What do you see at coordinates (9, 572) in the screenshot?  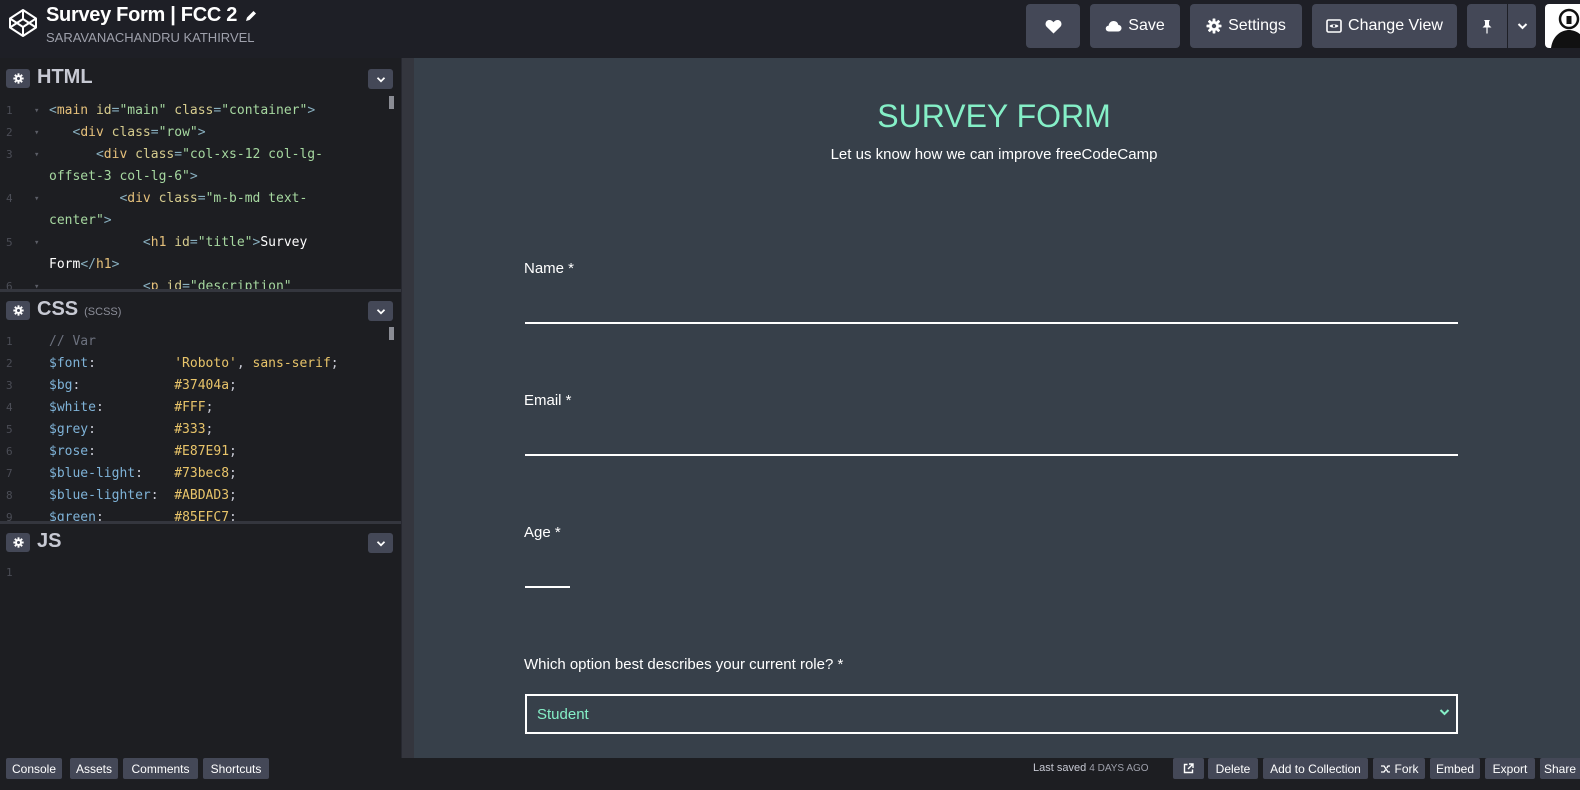 I see `line-number: 1` at bounding box center [9, 572].